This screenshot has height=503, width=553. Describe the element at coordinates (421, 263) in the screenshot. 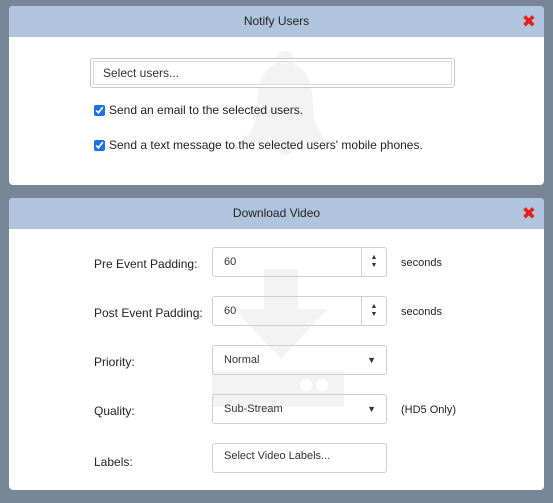

I see `pre-padding-unit: seconds` at that location.